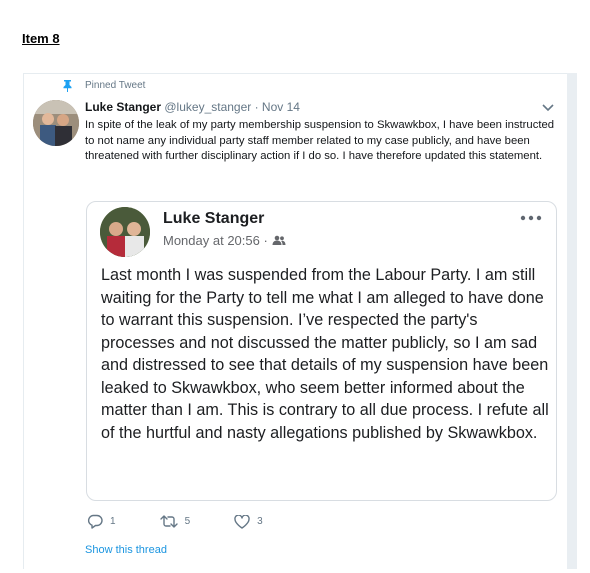 This screenshot has width=590, height=573. Describe the element at coordinates (531, 218) in the screenshot. I see `more-horizontal-icon` at that location.